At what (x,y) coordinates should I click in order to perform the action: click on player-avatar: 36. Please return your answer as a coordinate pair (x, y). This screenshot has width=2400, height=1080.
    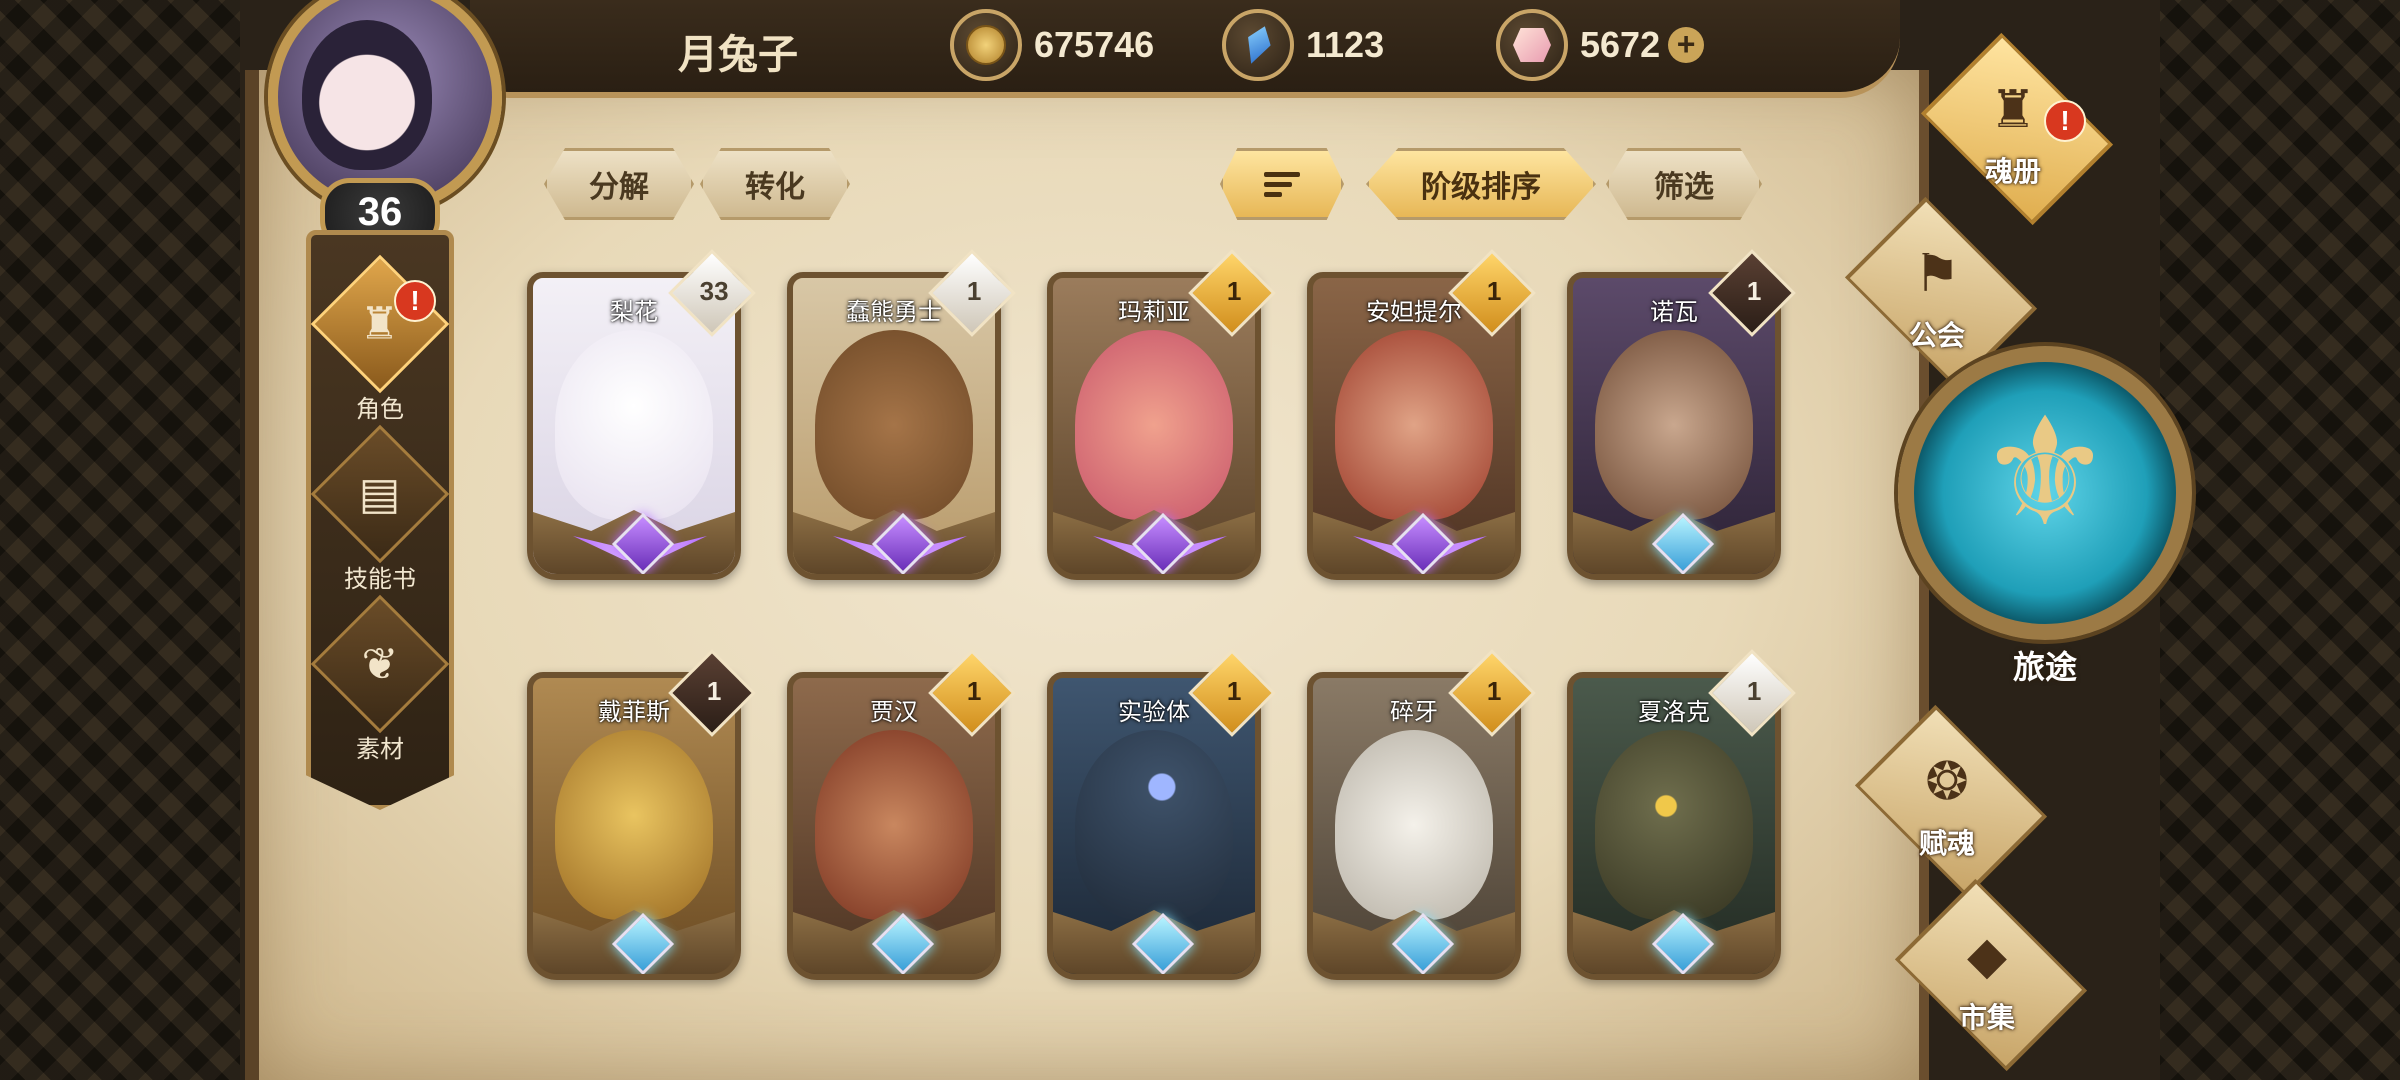
    Looking at the image, I should click on (376, 125).